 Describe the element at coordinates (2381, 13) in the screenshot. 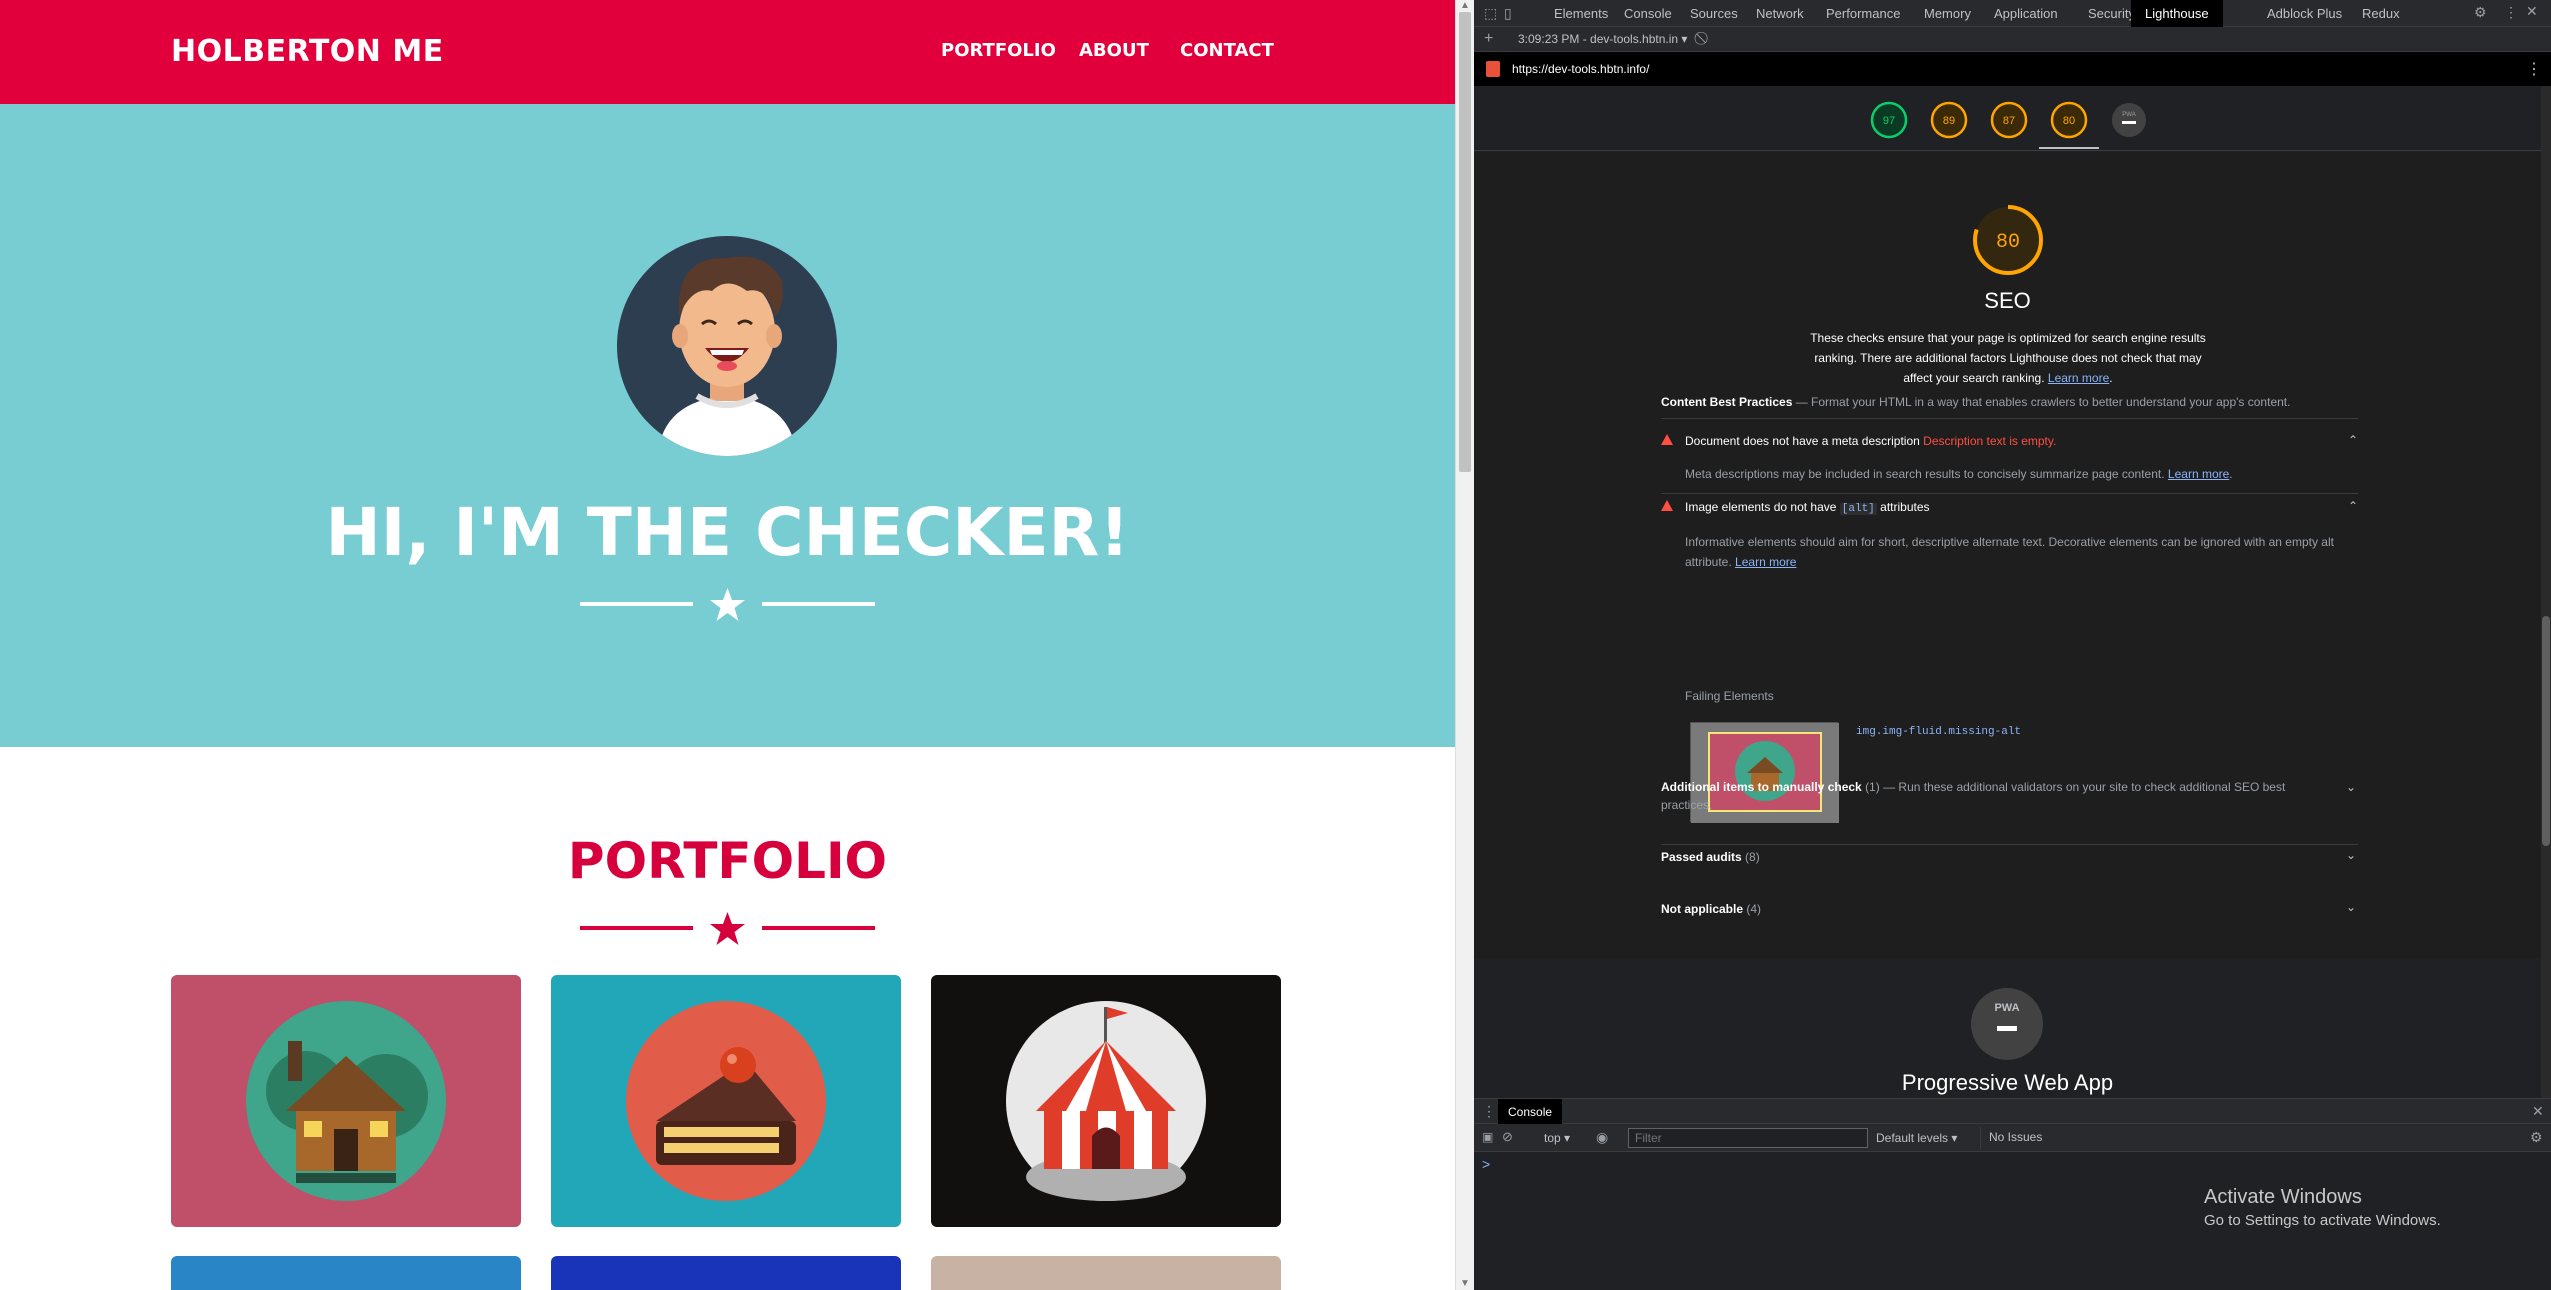

I see `tab-redux: Redux` at that location.